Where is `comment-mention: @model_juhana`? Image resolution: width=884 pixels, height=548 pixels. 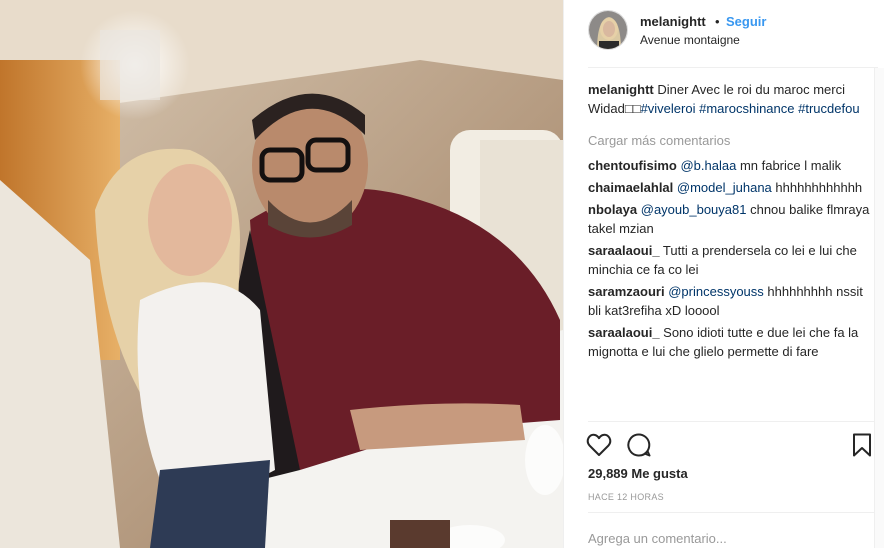 comment-mention: @model_juhana is located at coordinates (724, 187).